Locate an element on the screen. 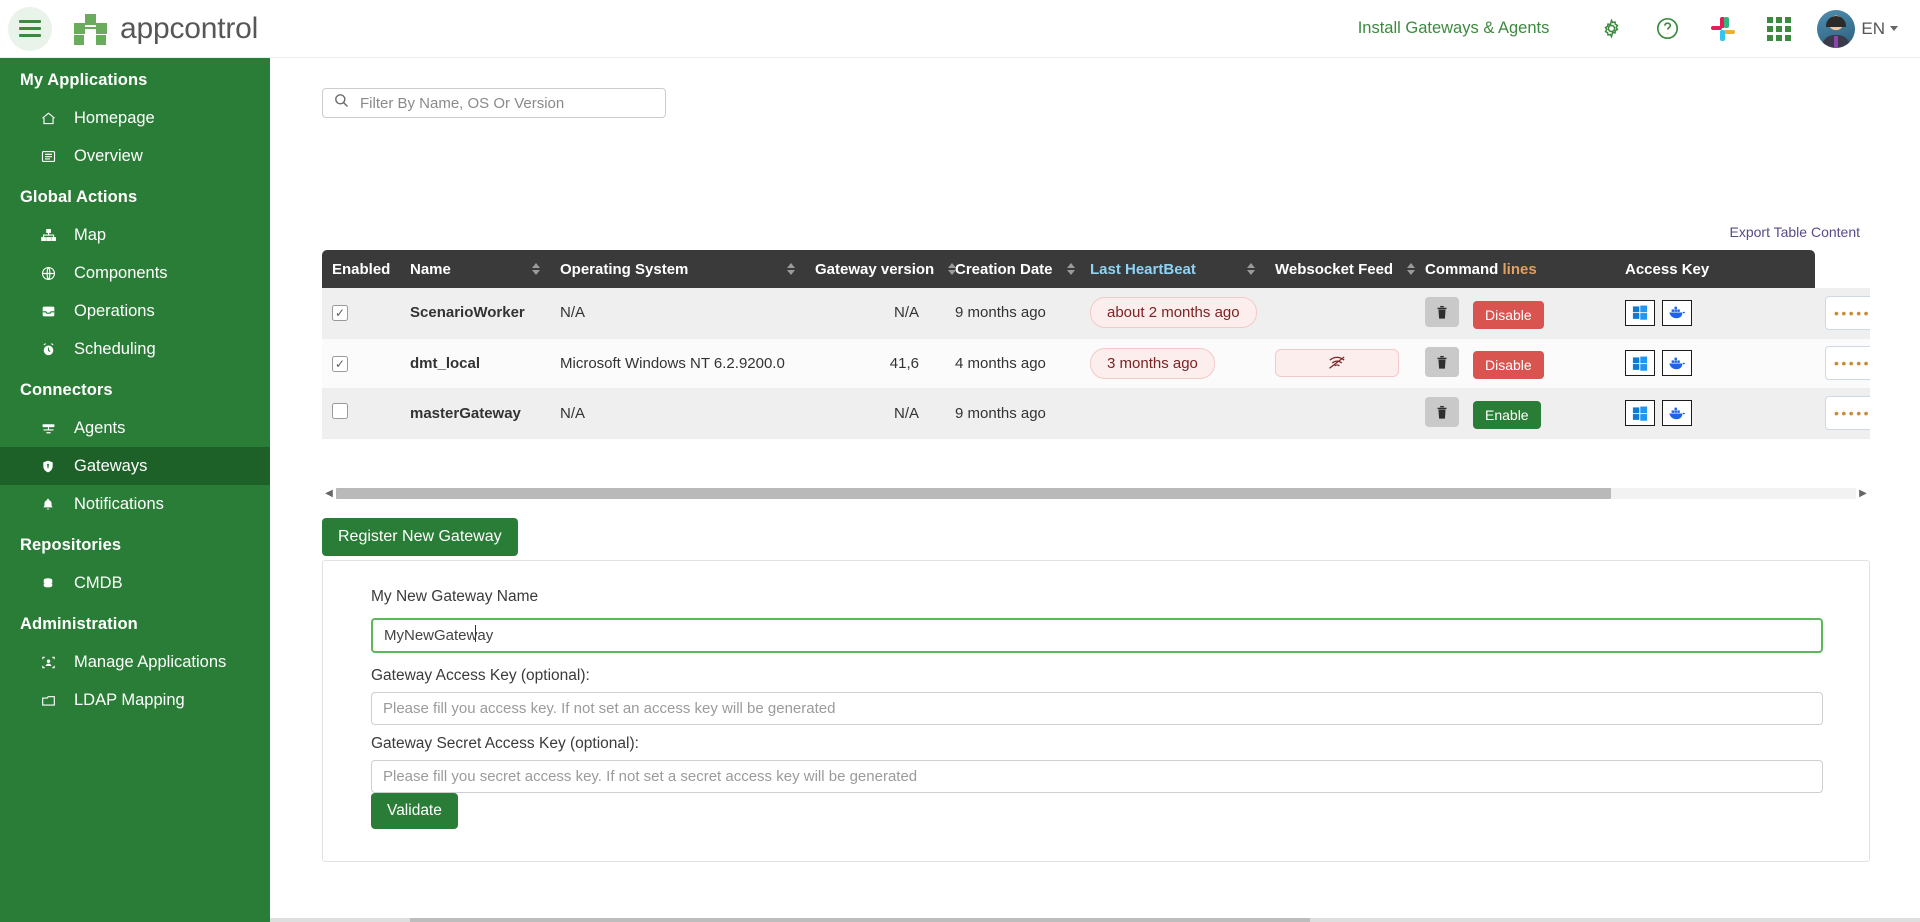 The width and height of the screenshot is (1920, 922). database-icon is located at coordinates (55, 583).